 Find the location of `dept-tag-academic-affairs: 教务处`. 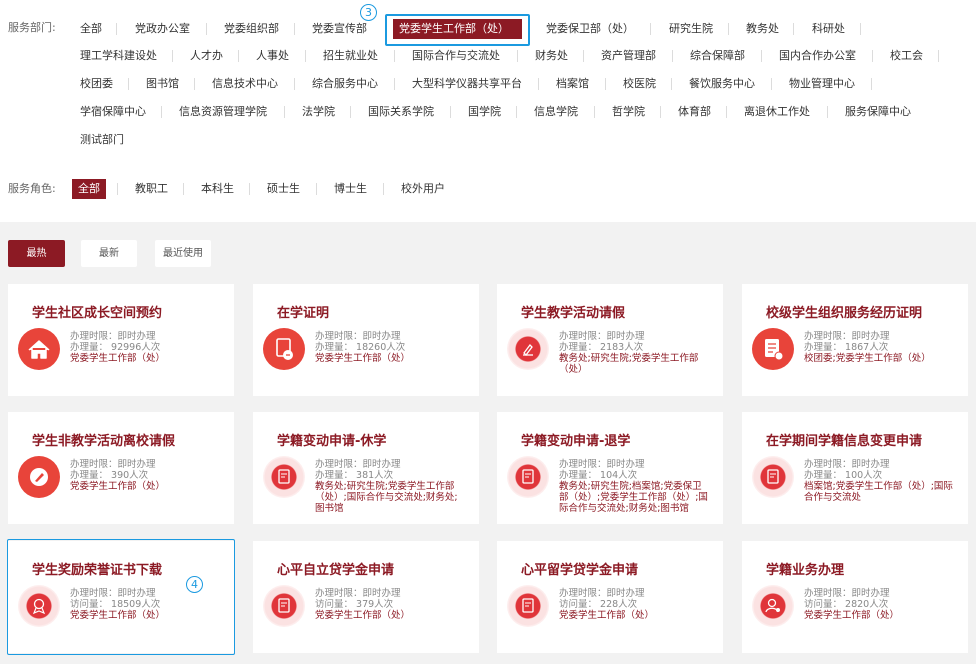

dept-tag-academic-affairs: 教务处 is located at coordinates (762, 29).